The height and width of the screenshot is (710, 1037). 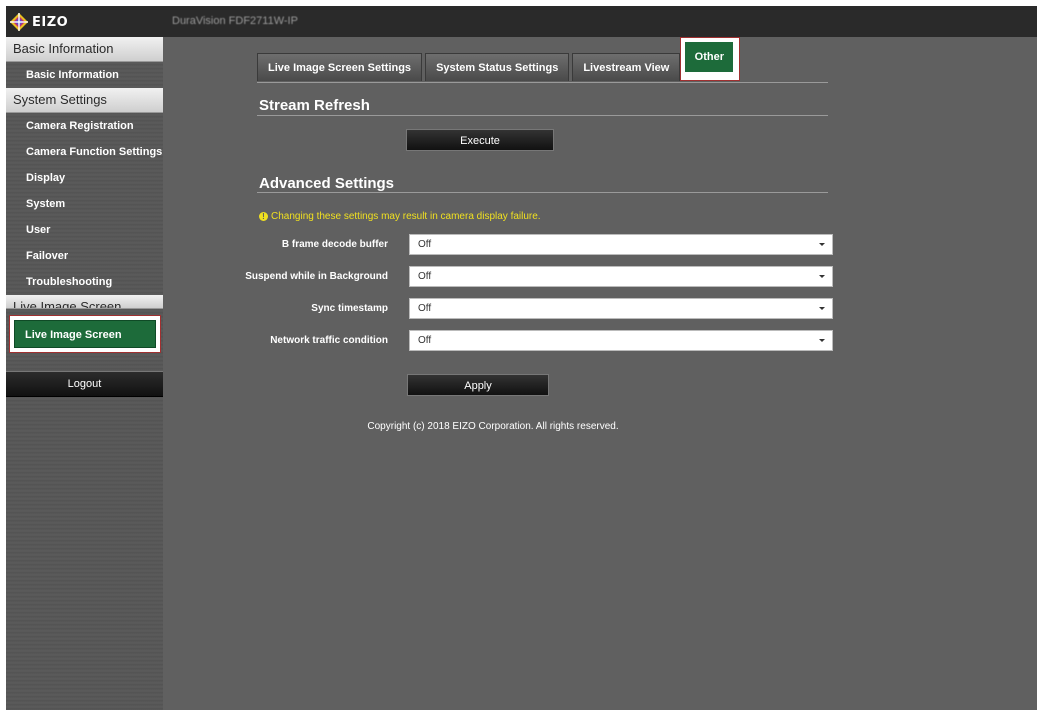 What do you see at coordinates (84, 75) in the screenshot?
I see `sidebar-item-basic-information: Basic Information` at bounding box center [84, 75].